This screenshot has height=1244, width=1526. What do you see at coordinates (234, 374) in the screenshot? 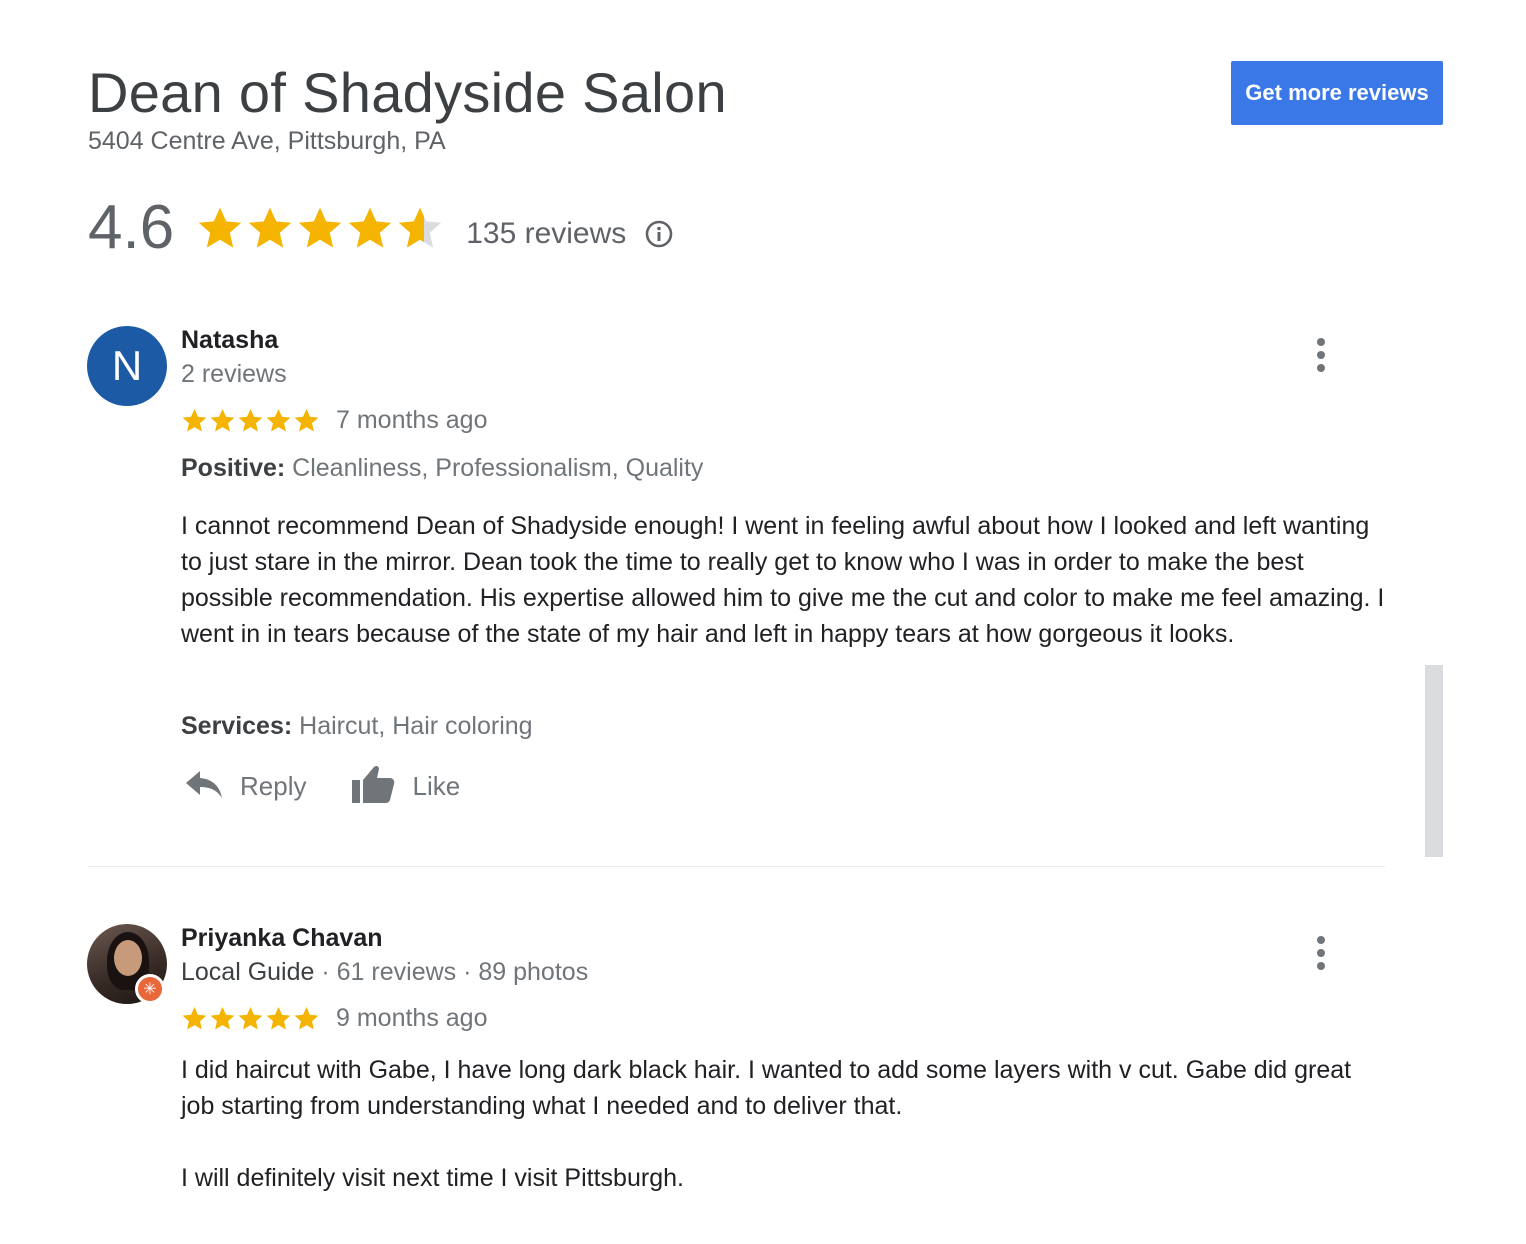
I see `reviewer-meta: 2 reviews` at bounding box center [234, 374].